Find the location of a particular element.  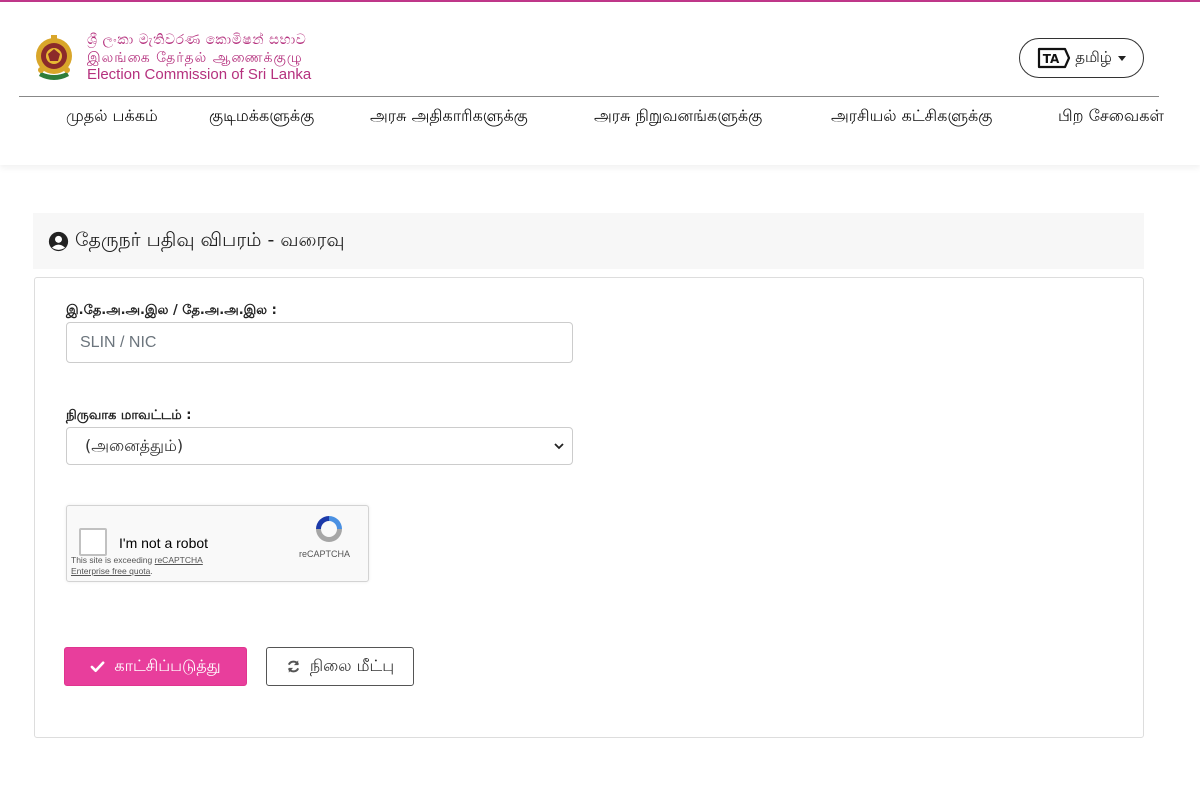

district-select: (அனைத்தும்) is located at coordinates (319, 446).